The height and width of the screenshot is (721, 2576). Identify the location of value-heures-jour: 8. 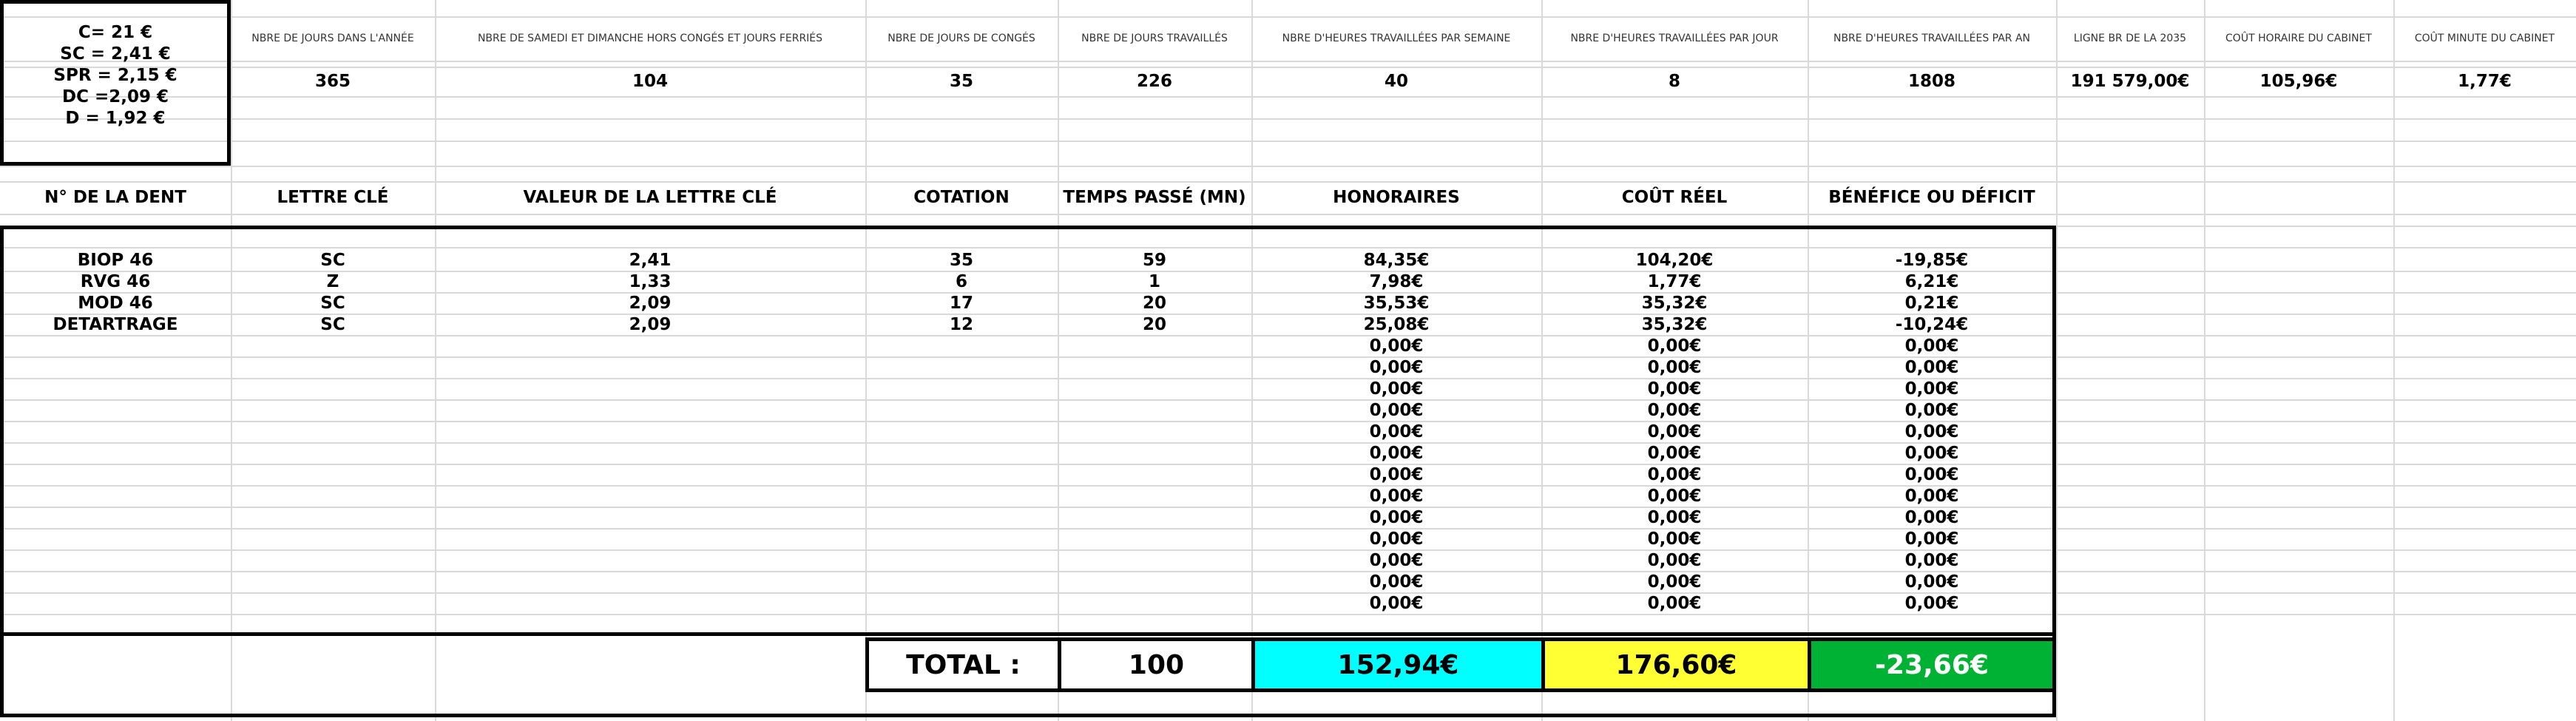
(1674, 81).